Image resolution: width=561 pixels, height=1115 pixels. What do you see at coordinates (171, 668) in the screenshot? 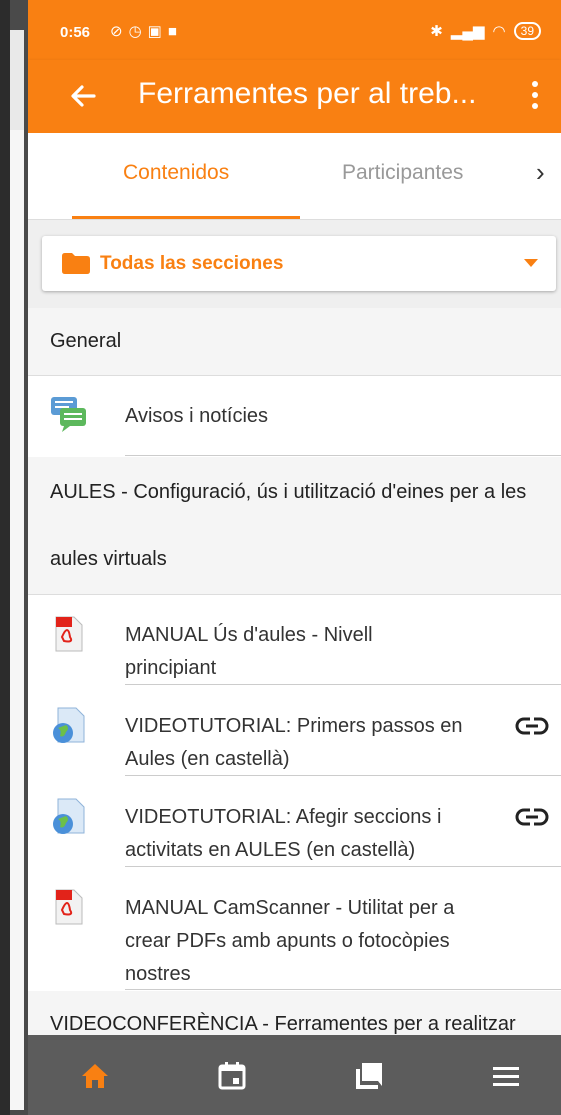
I see `list-item-label: principiant` at bounding box center [171, 668].